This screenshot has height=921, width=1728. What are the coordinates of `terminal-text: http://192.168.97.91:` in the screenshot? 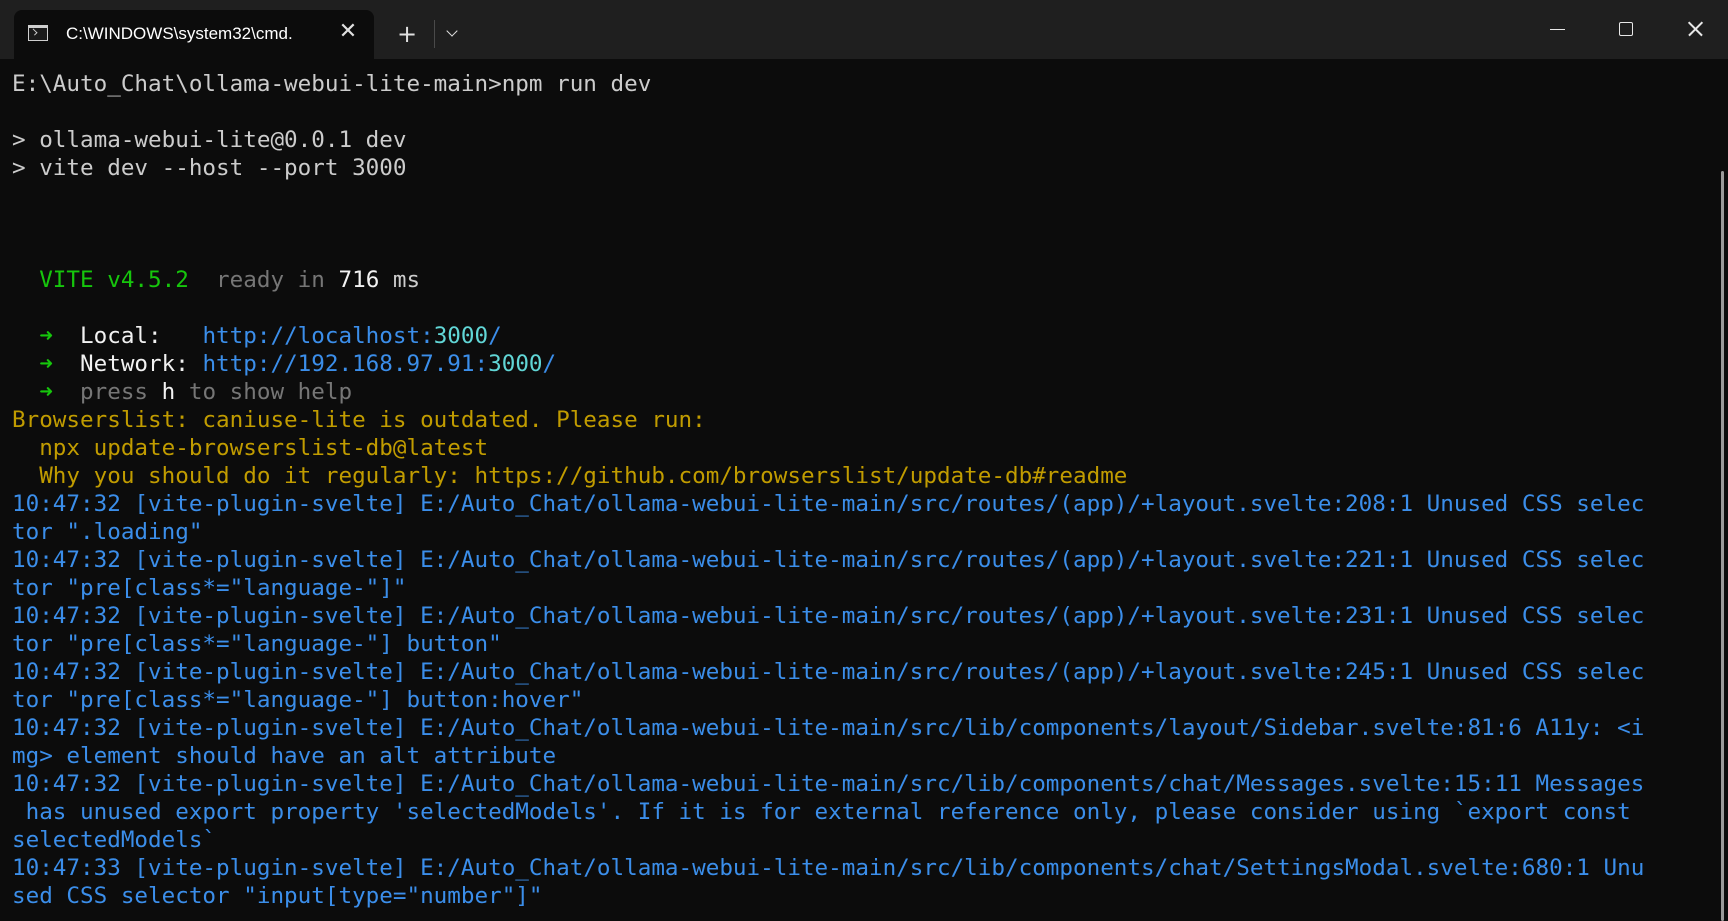 It's located at (345, 364).